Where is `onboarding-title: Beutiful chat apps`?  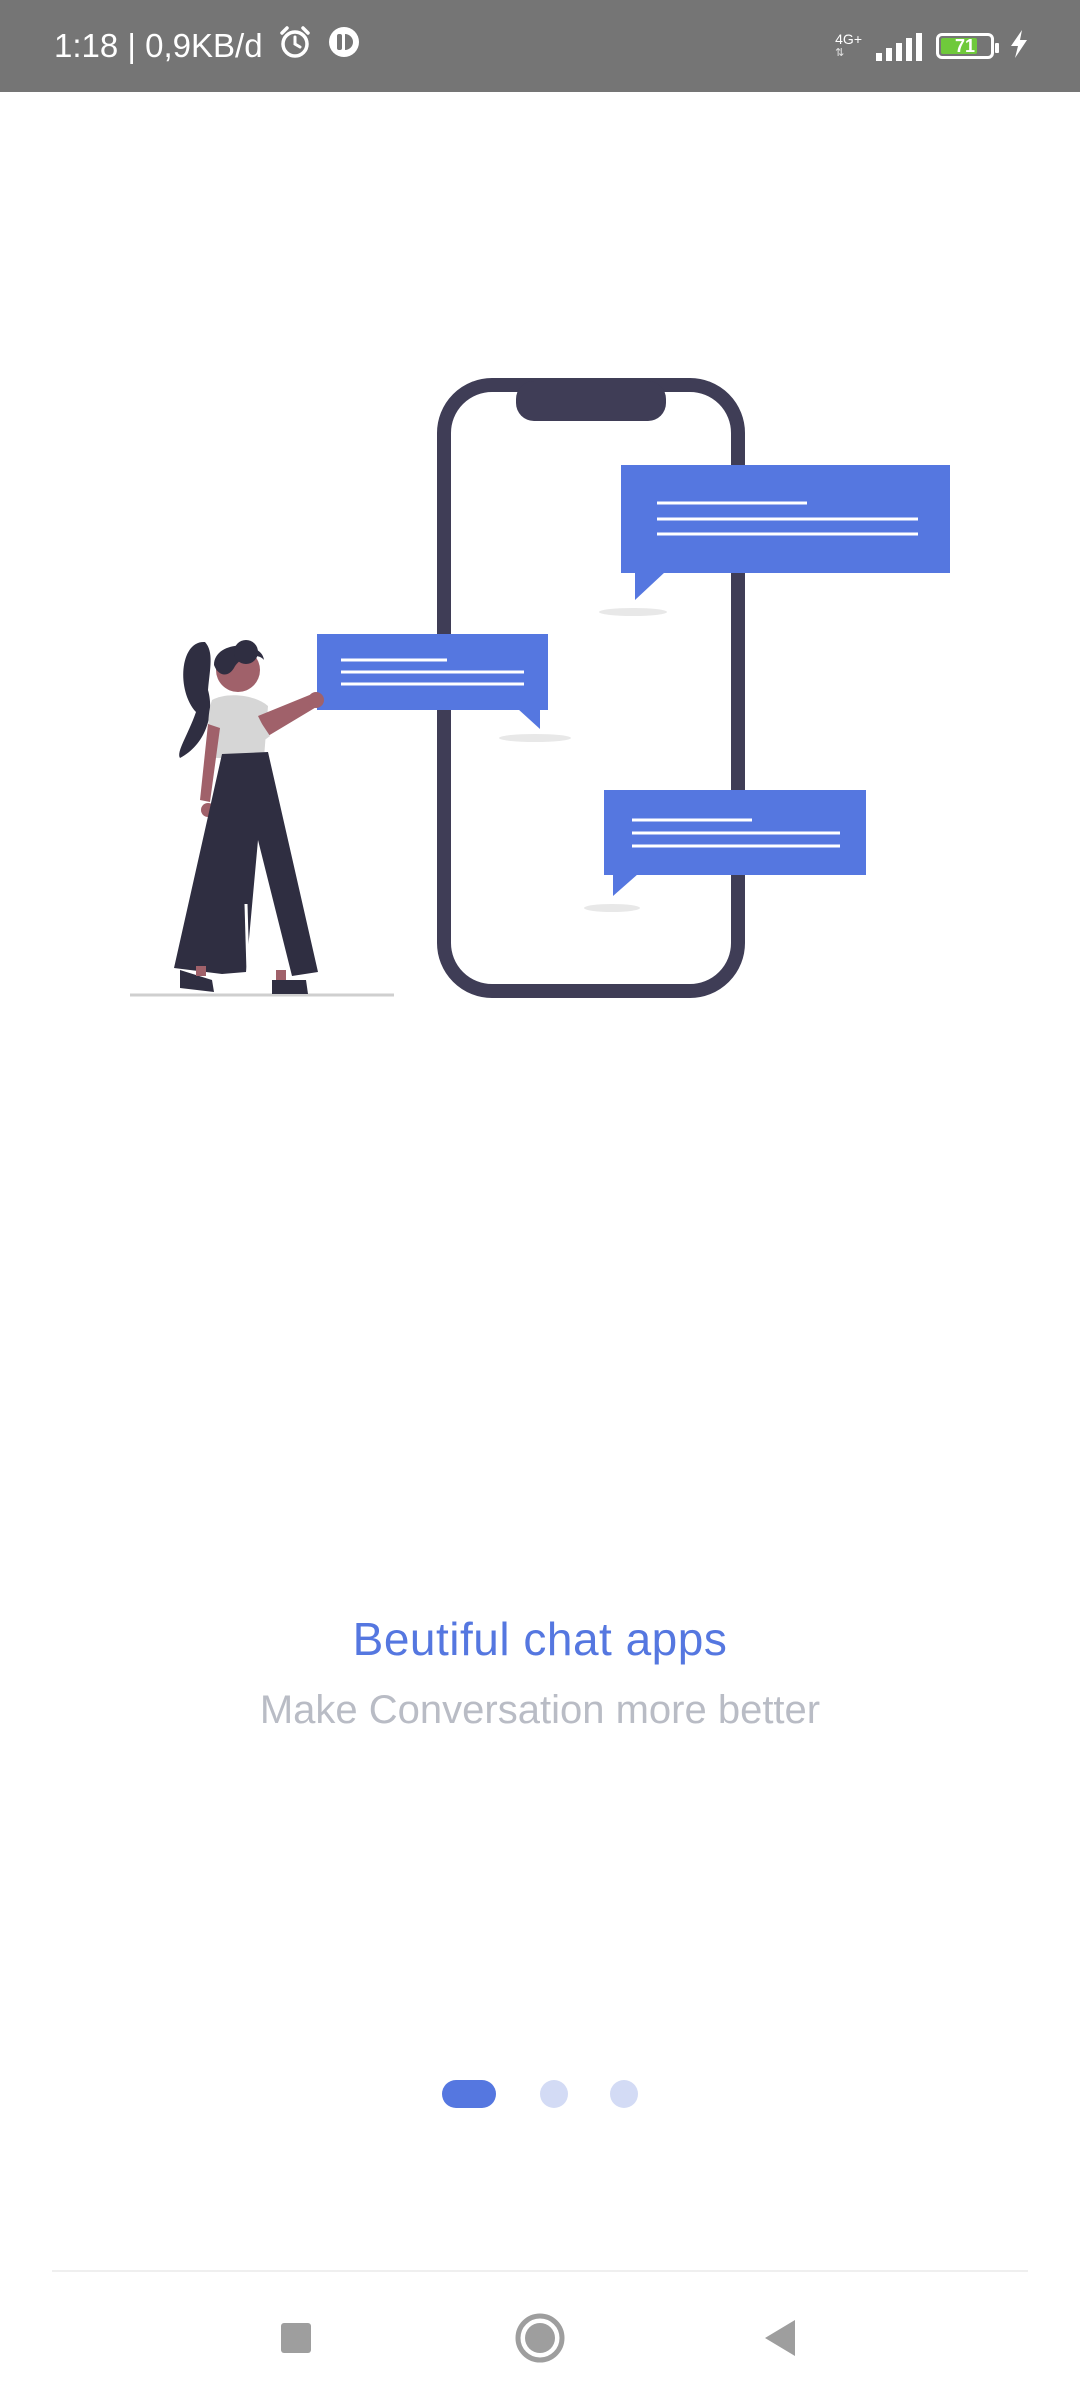 onboarding-title: Beutiful chat apps is located at coordinates (540, 1639).